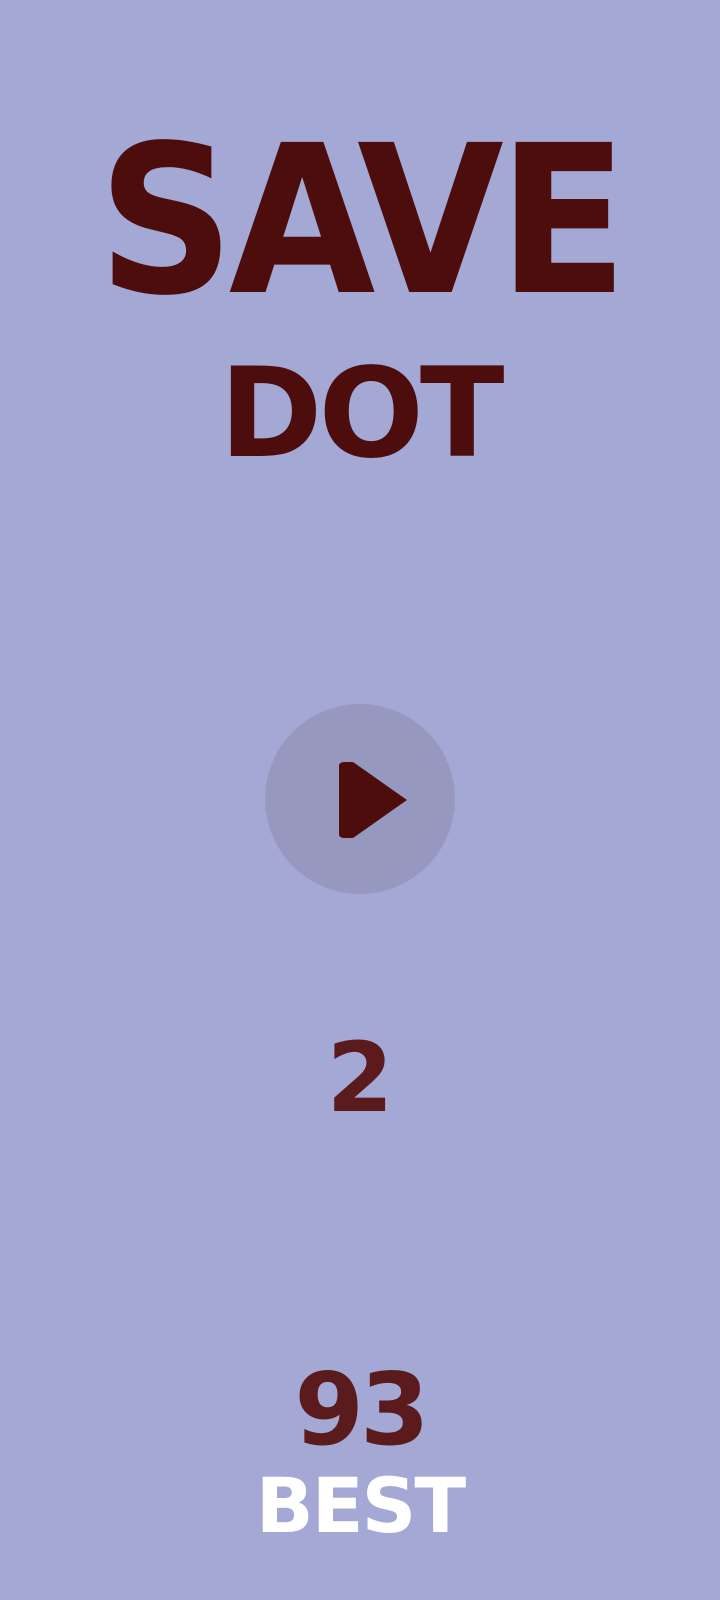  Describe the element at coordinates (373, 800) in the screenshot. I see `play-icon` at that location.